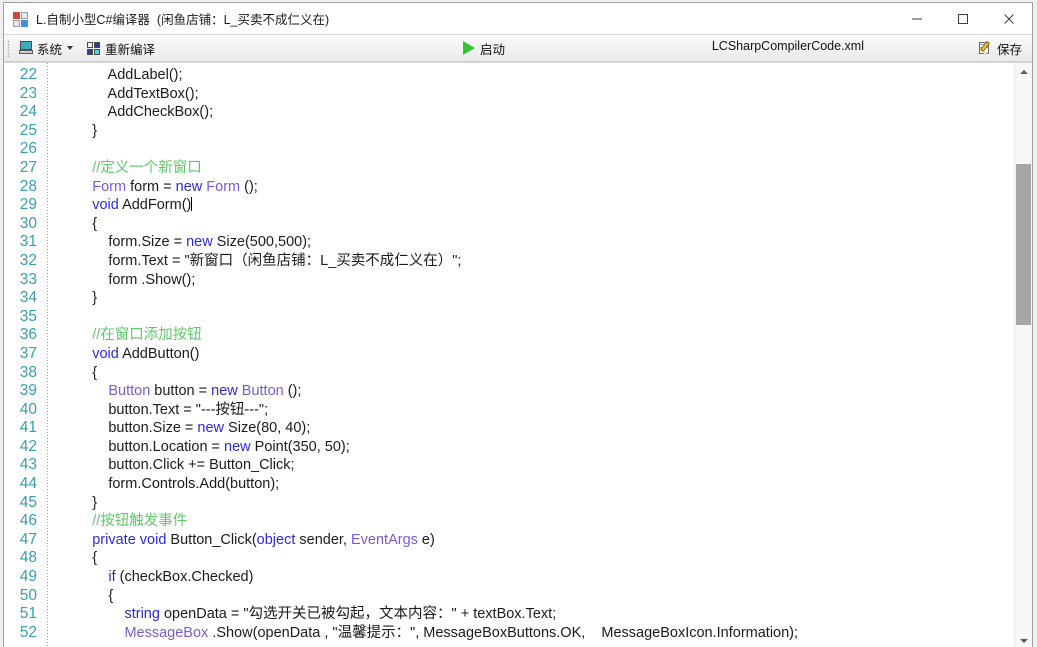 The height and width of the screenshot is (647, 1037). Describe the element at coordinates (963, 18) in the screenshot. I see `maximize-button` at that location.